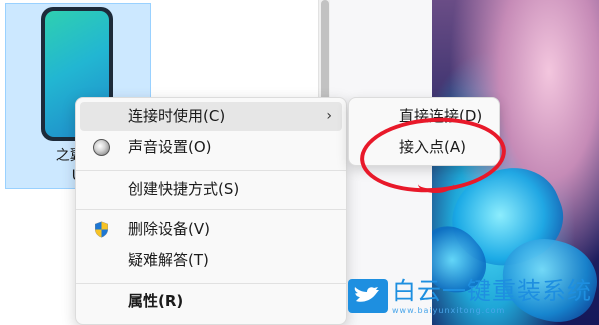 The height and width of the screenshot is (325, 599). I want to click on menu-item-create-shortcut: 创建快捷方式(S), so click(211, 189).